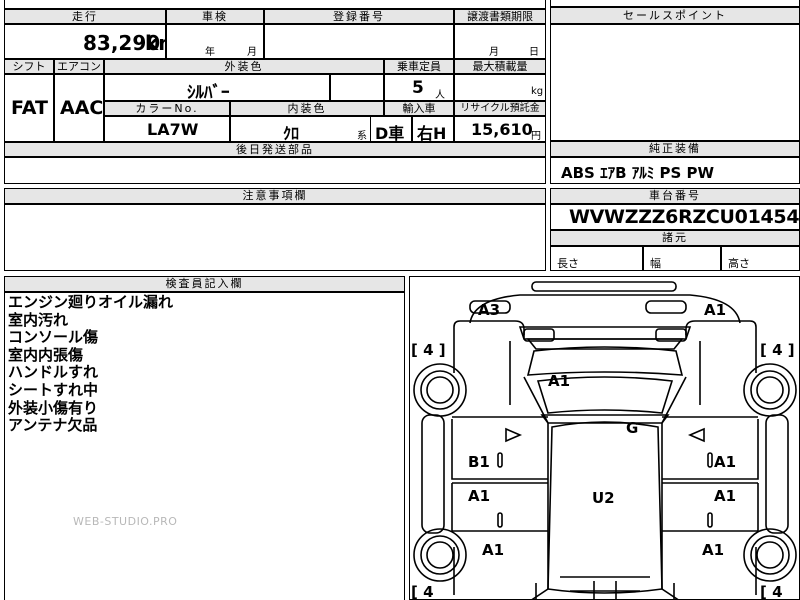 The width and height of the screenshot is (800, 600). What do you see at coordinates (568, 263) in the screenshot?
I see `length-label: 長さ` at bounding box center [568, 263].